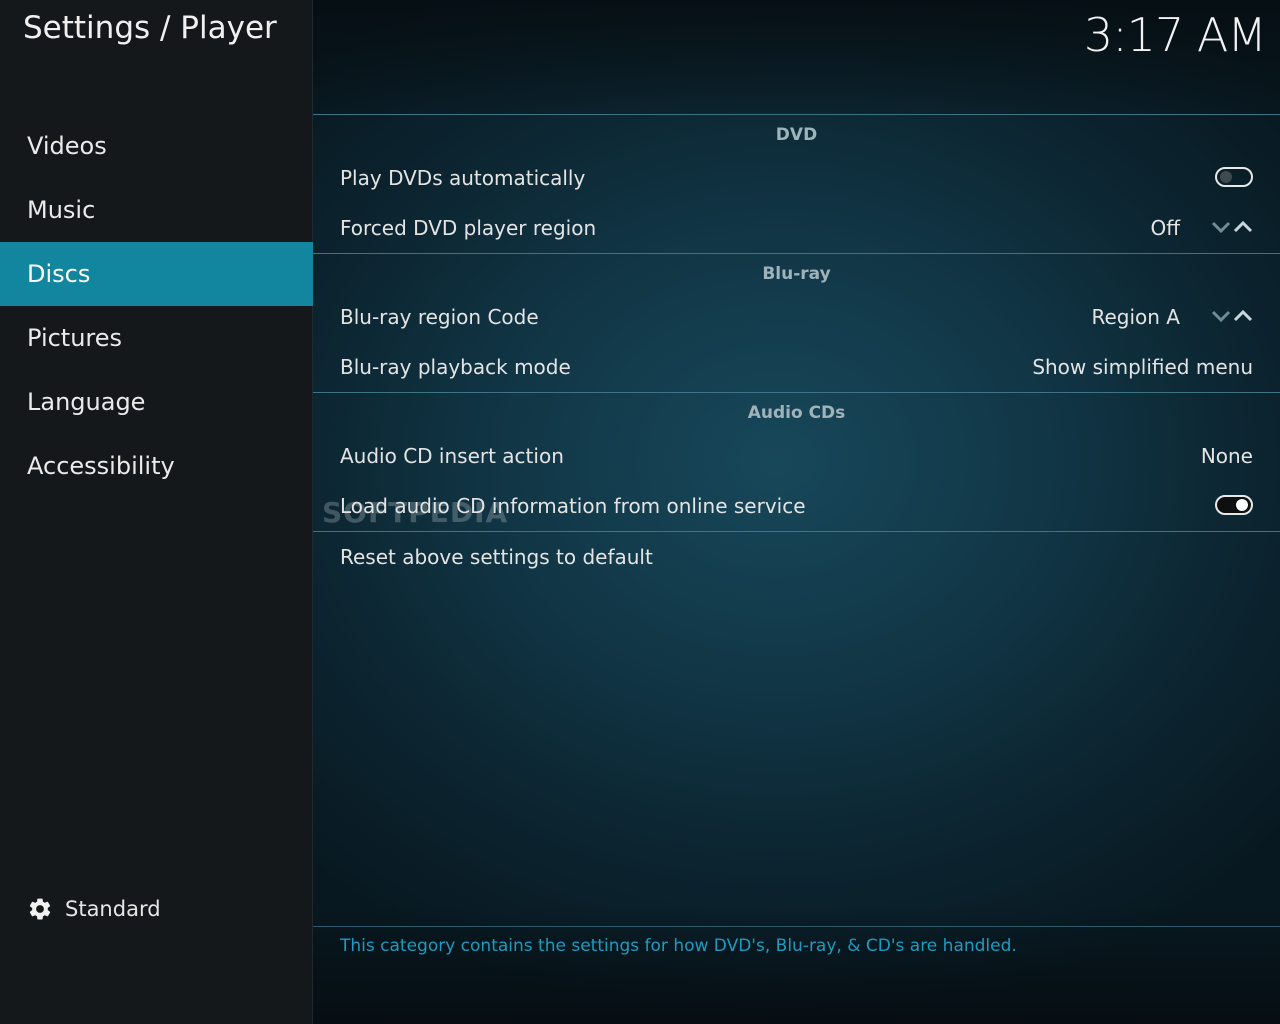 The width and height of the screenshot is (1280, 1024). What do you see at coordinates (439, 317) in the screenshot?
I see `setting-label: Blu-ray region Code` at bounding box center [439, 317].